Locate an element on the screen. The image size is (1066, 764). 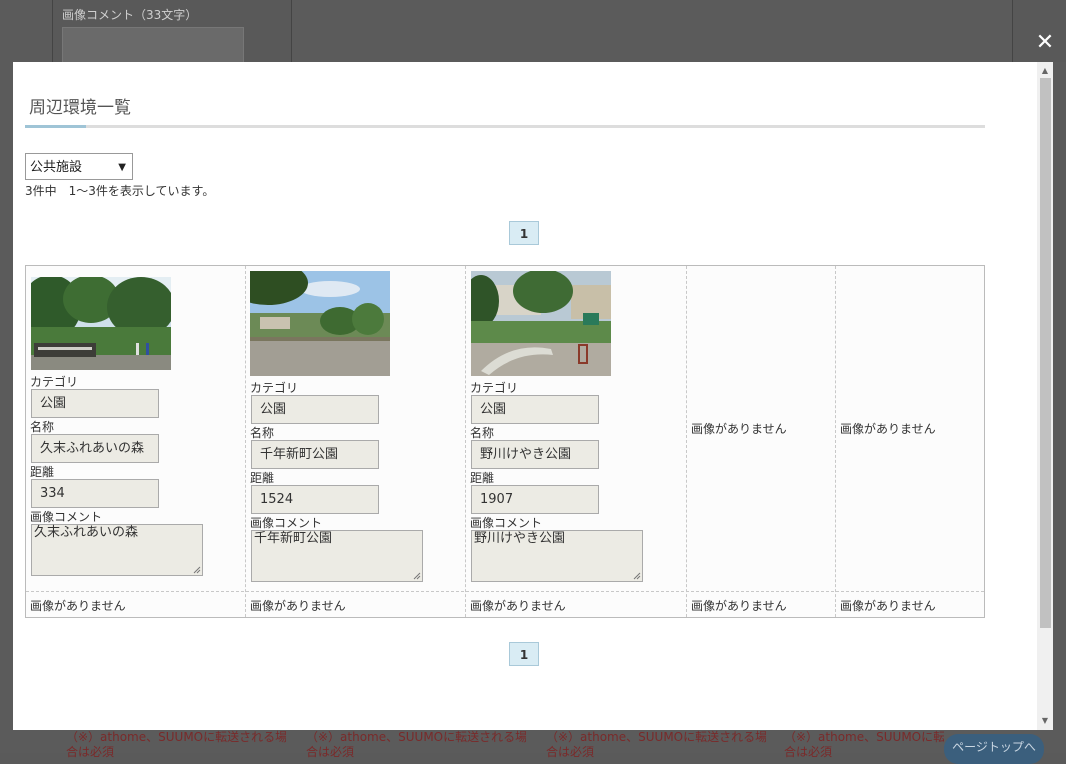
distance-field: 1907 is located at coordinates (535, 499).